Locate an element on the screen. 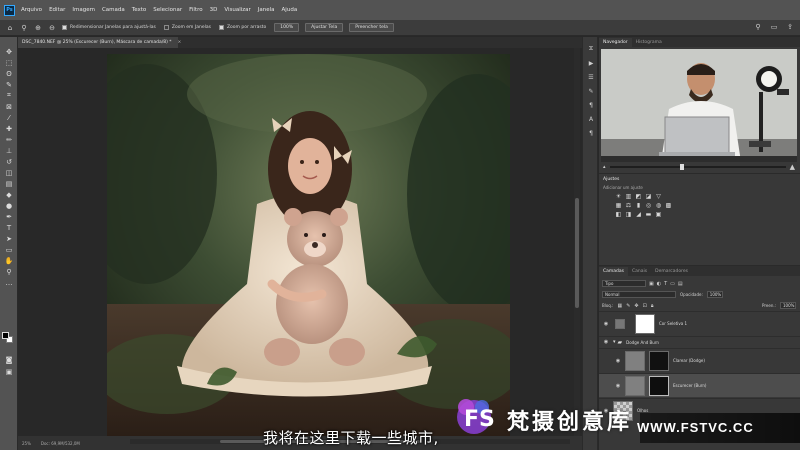 This screenshot has height=450, width=800. paragraph-panel-icon: ¶ is located at coordinates (591, 105).